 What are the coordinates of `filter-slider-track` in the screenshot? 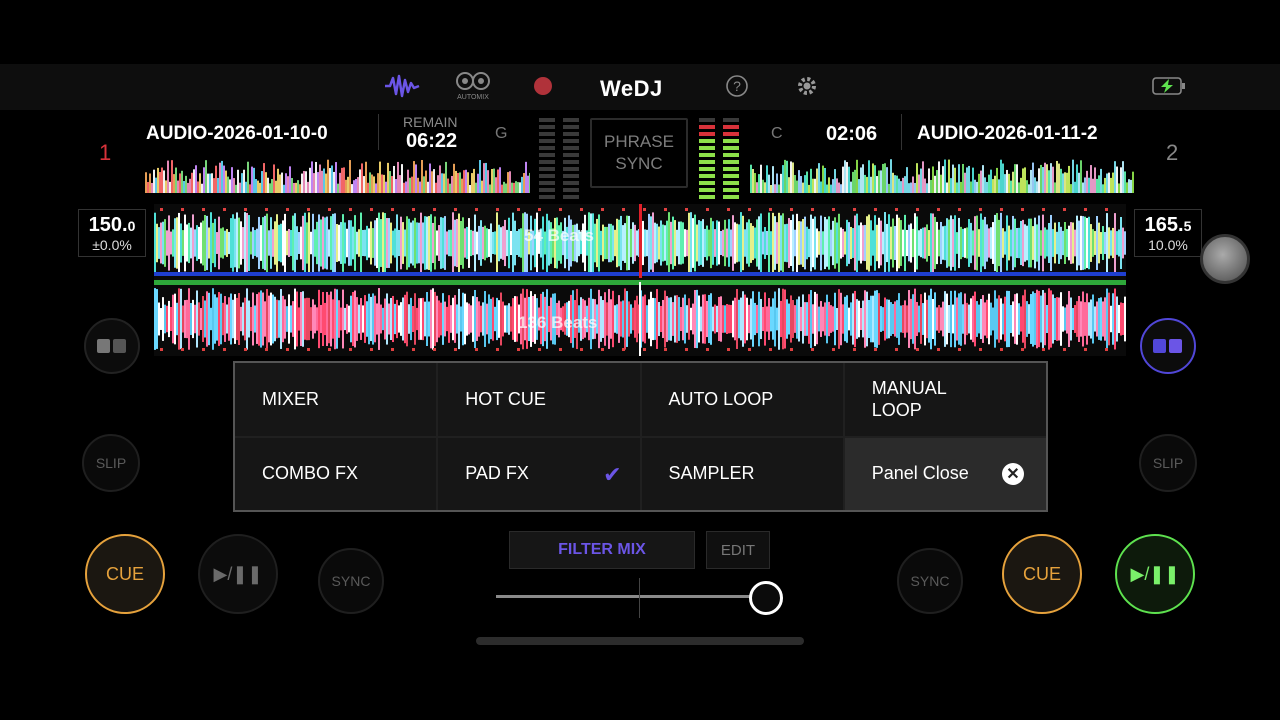 It's located at (638, 596).